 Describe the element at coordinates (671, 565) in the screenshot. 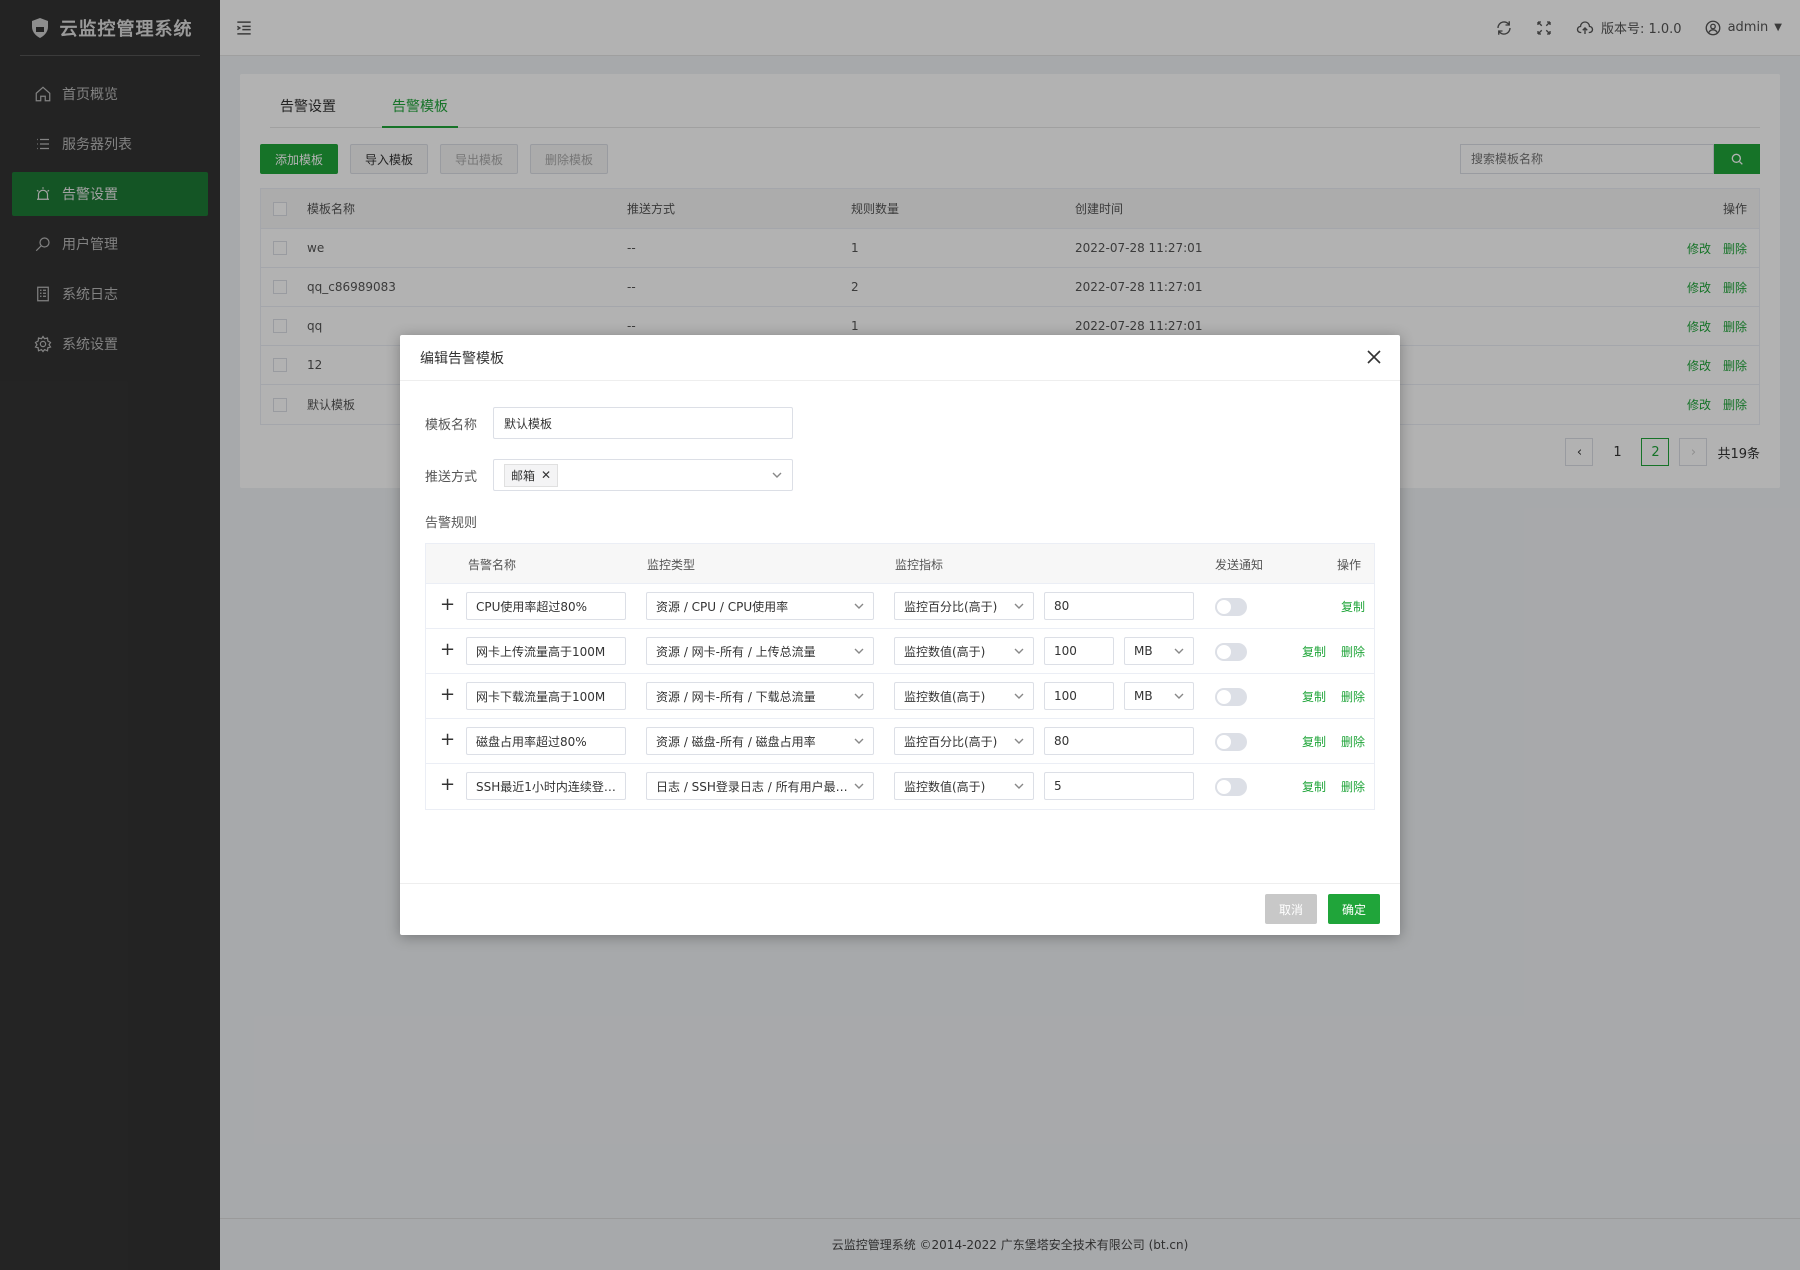

I see `rule-col-type: 监控类型` at that location.